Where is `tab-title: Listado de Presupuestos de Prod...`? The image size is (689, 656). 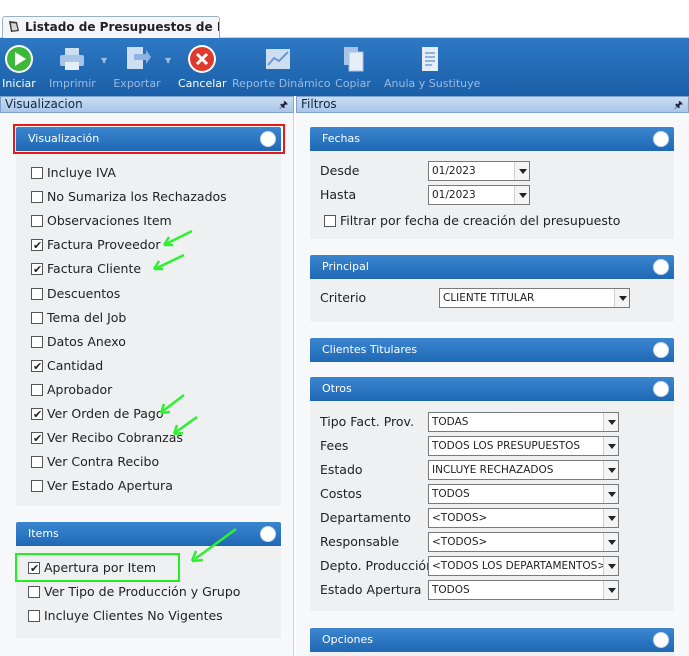 tab-title: Listado de Presupuestos de Prod... is located at coordinates (122, 27).